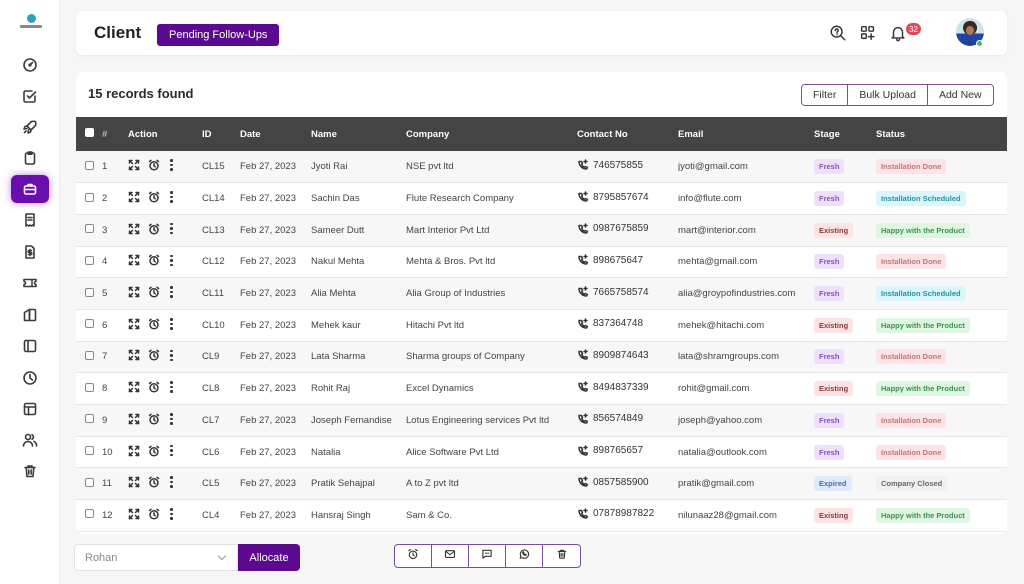 The height and width of the screenshot is (584, 1024). Describe the element at coordinates (358, 357) in the screenshot. I see `client-name: Lata Sharma` at that location.